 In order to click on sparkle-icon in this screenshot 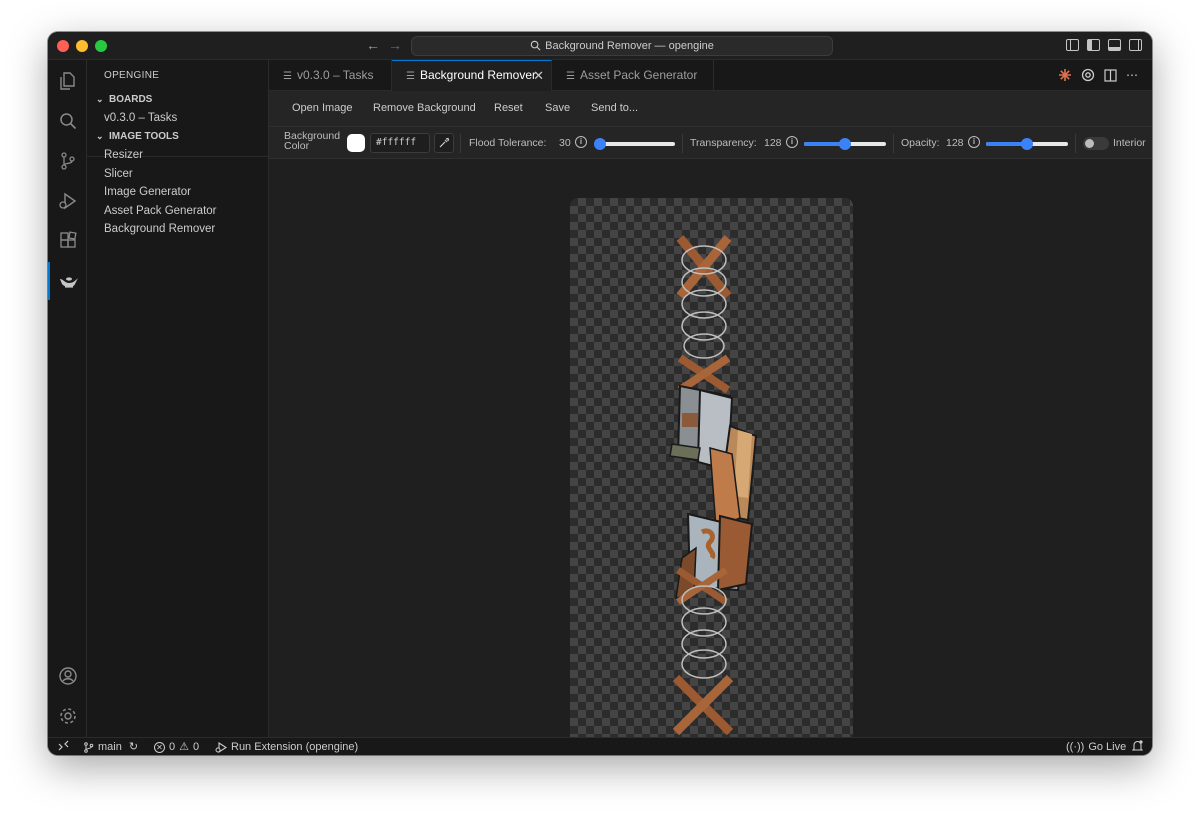, I will do `click(1065, 75)`.